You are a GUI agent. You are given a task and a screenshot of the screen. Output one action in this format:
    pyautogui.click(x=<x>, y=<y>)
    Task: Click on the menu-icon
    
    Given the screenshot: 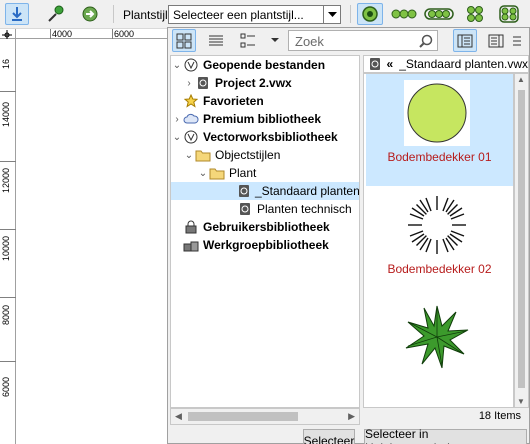 What is the action you would take?
    pyautogui.click(x=517, y=40)
    